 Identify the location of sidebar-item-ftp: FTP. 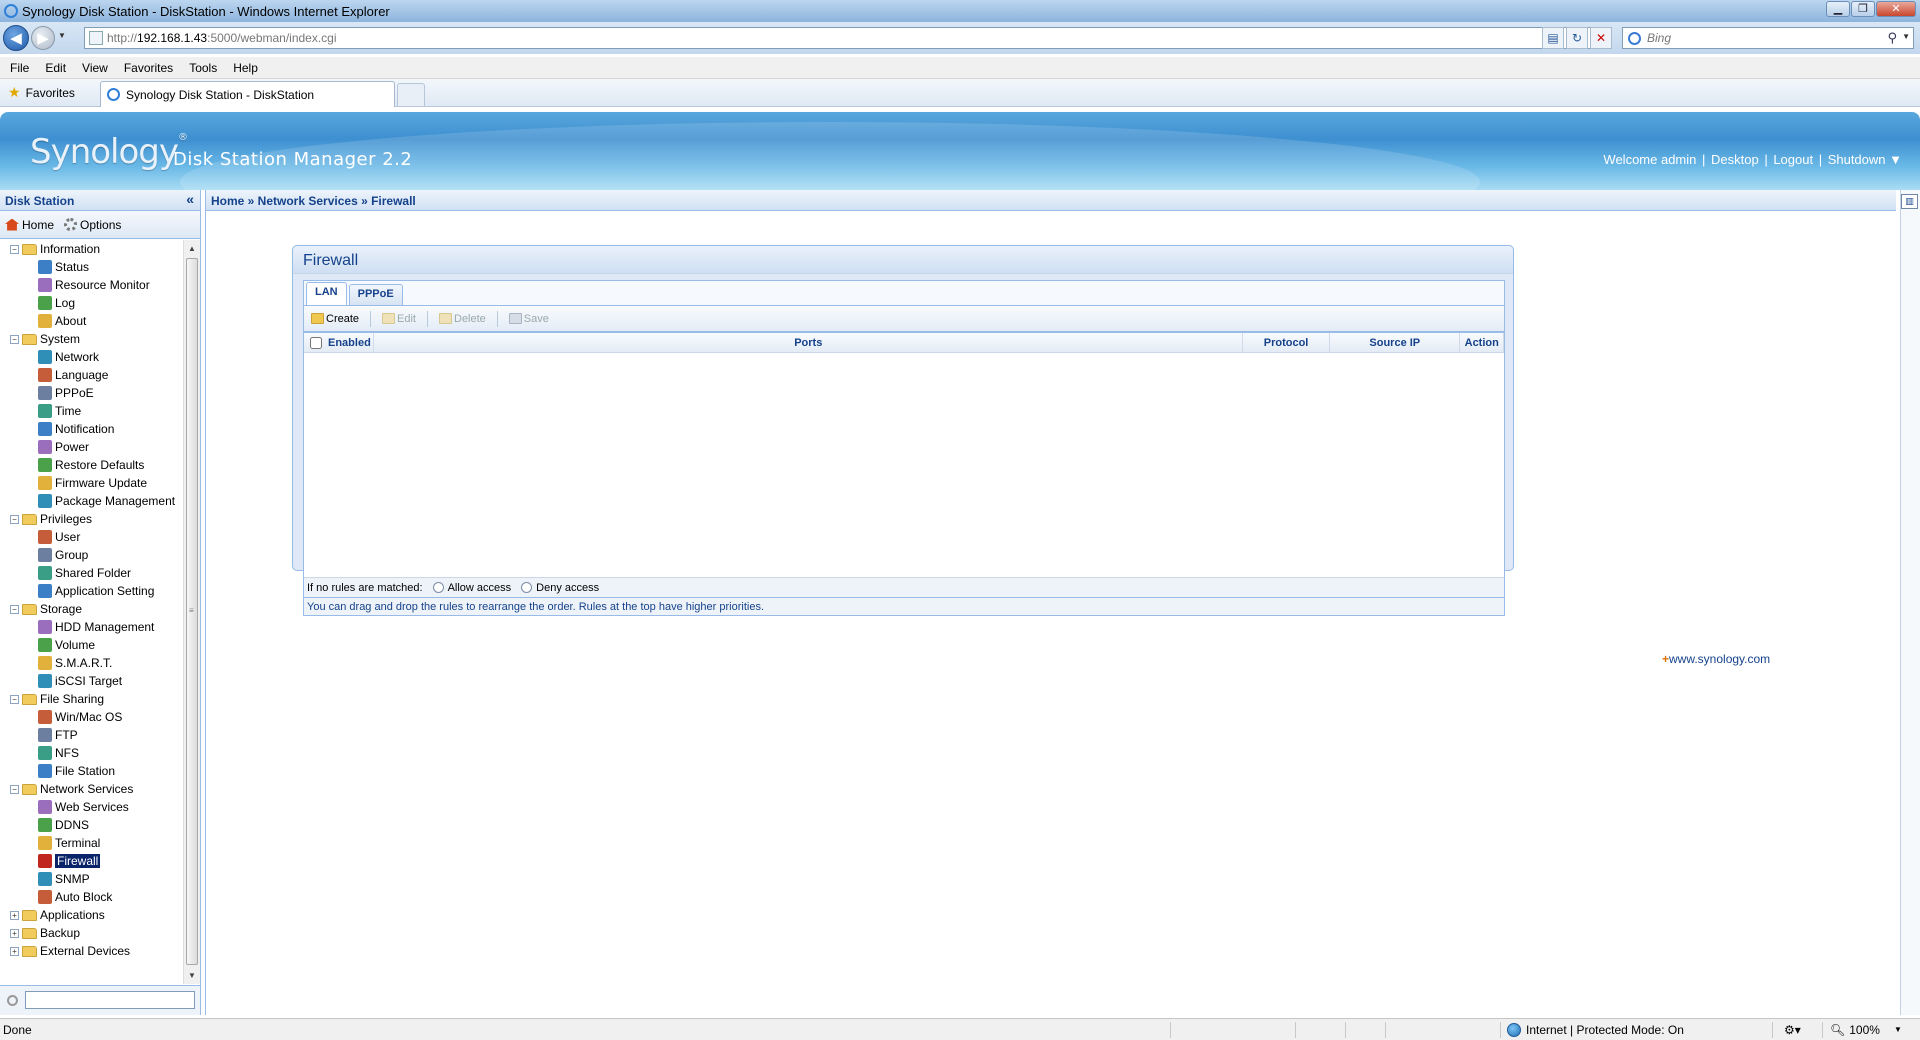
(91, 735).